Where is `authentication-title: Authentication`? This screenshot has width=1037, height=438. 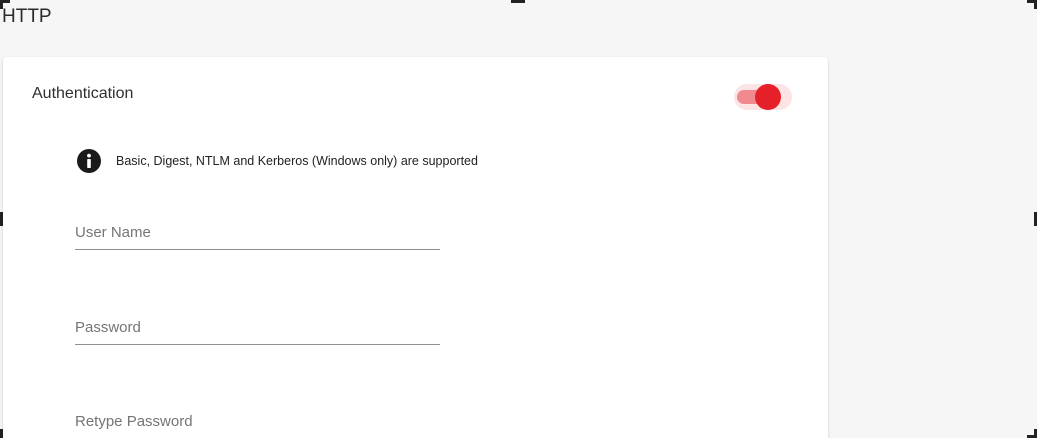
authentication-title: Authentication is located at coordinates (83, 93).